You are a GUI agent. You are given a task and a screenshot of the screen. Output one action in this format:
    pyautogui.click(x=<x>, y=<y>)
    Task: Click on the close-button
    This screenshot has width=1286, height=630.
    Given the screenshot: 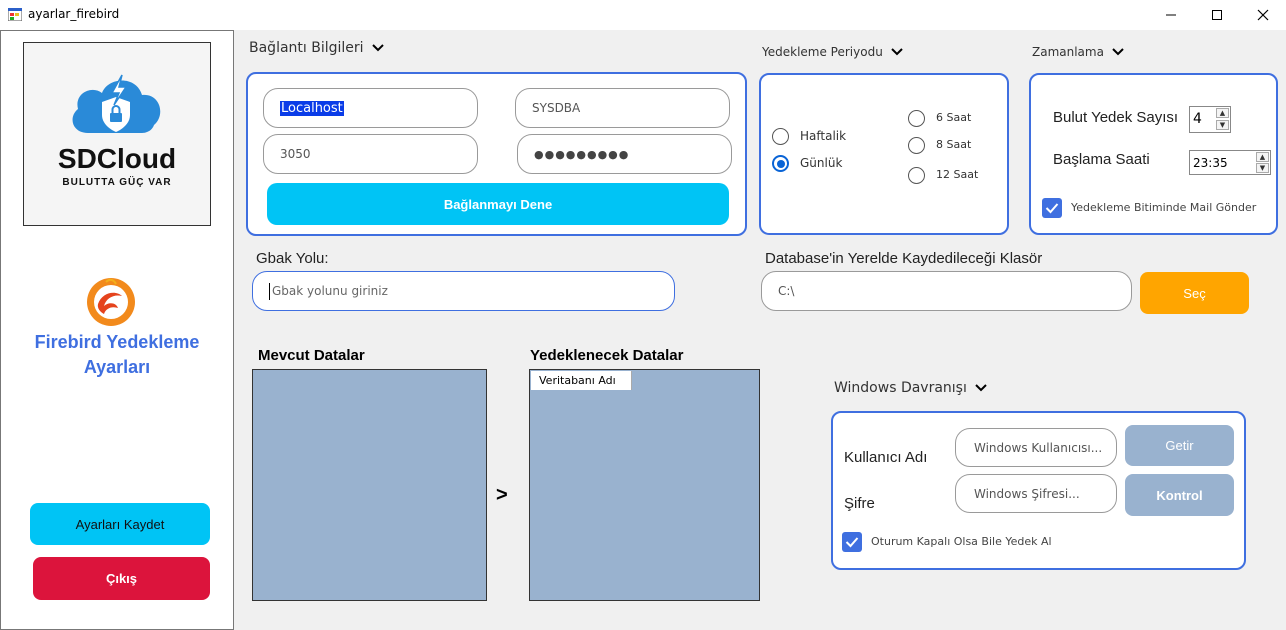 What is the action you would take?
    pyautogui.click(x=1263, y=15)
    